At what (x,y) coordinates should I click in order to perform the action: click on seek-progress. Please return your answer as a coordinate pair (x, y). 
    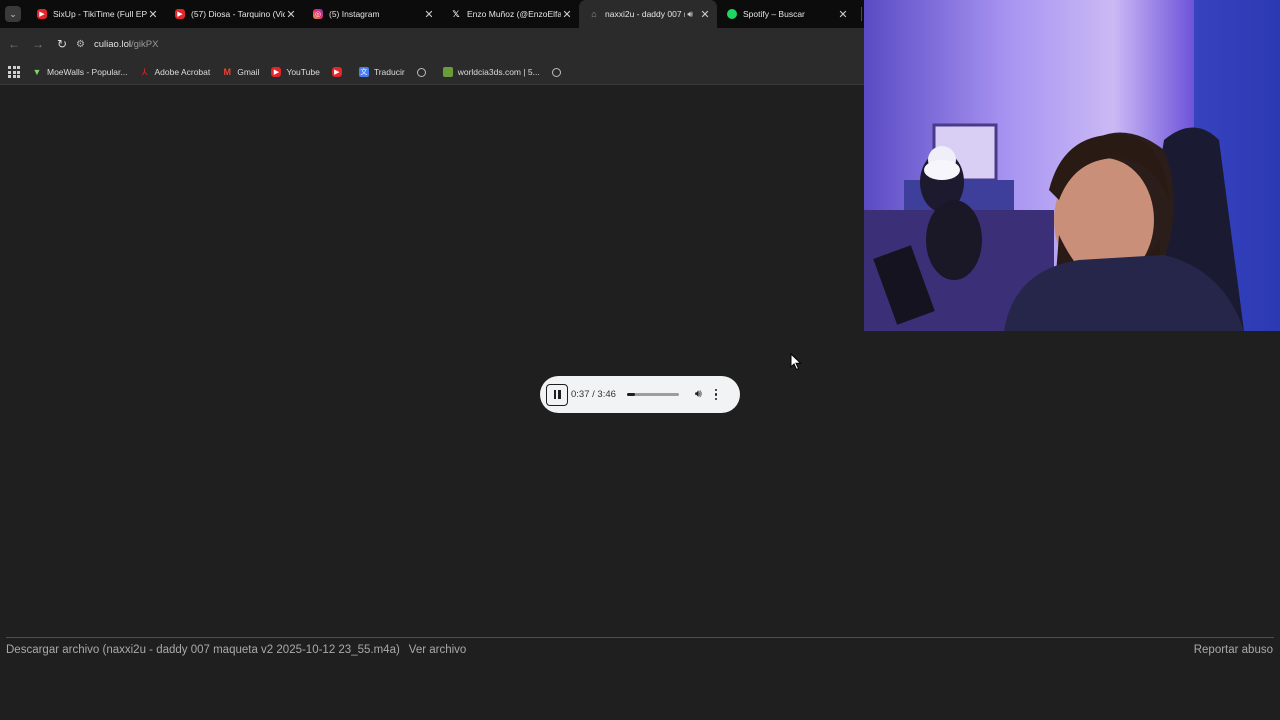
    Looking at the image, I should click on (631, 394).